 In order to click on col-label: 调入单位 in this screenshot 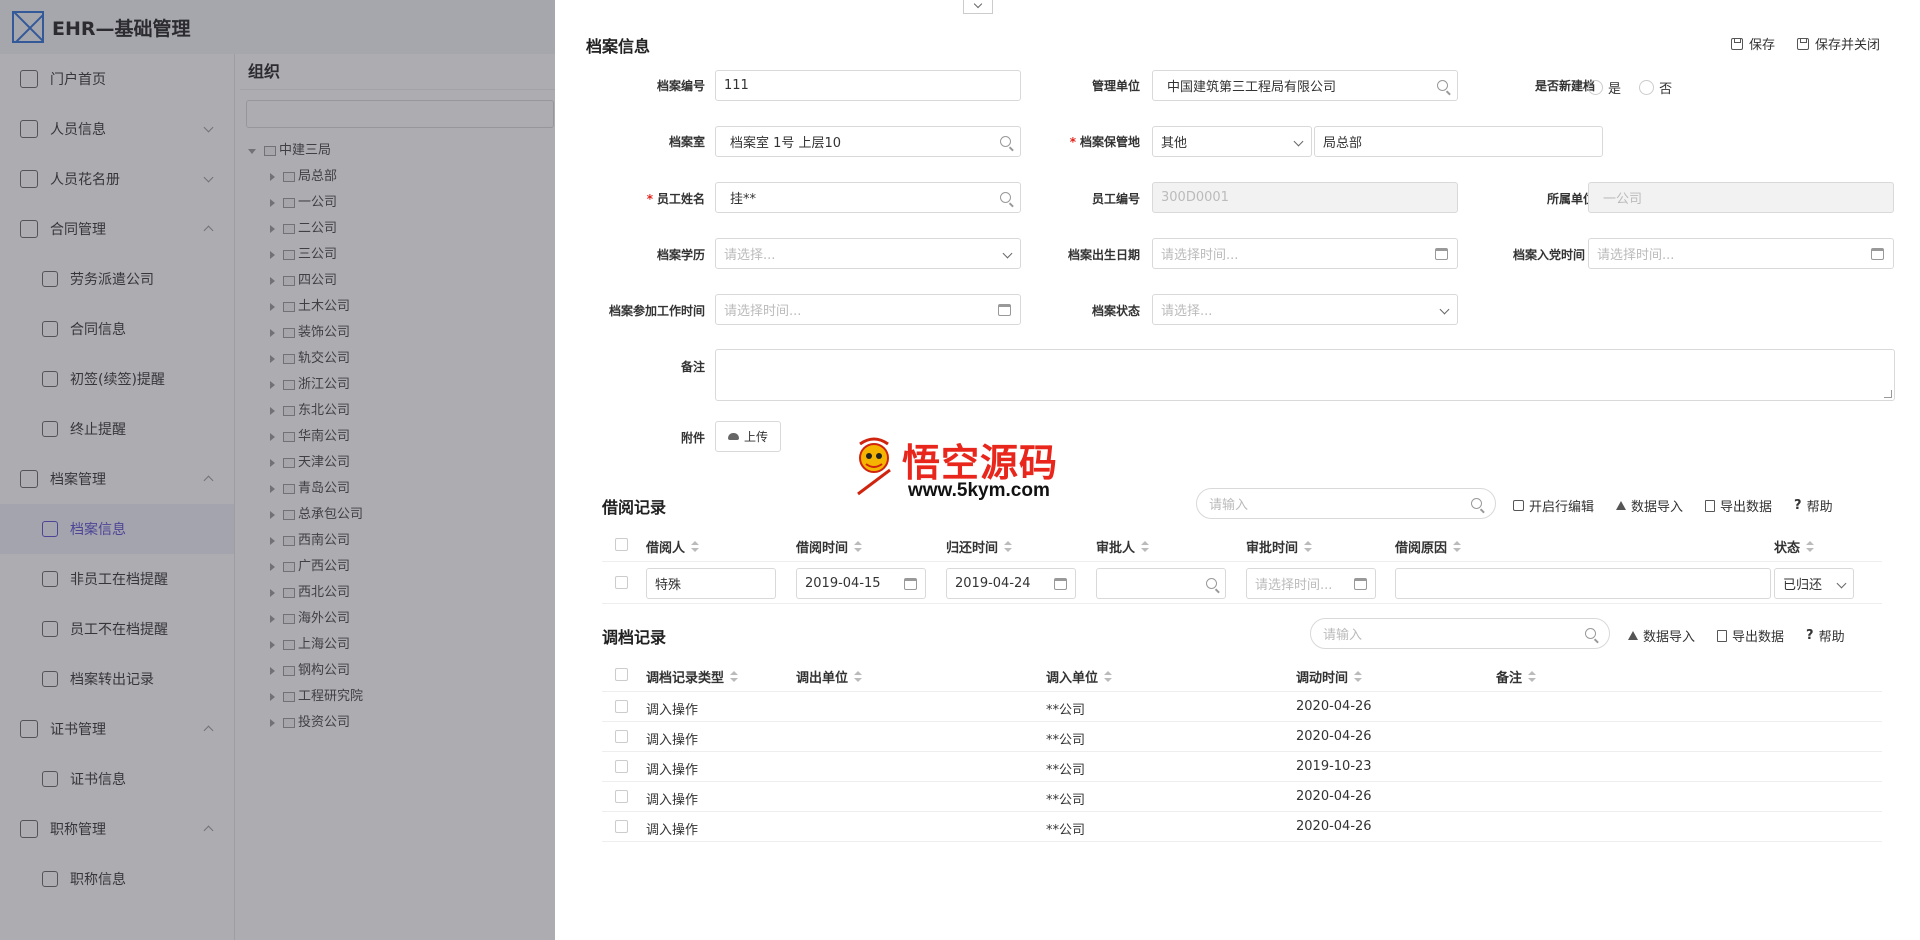, I will do `click(1072, 678)`.